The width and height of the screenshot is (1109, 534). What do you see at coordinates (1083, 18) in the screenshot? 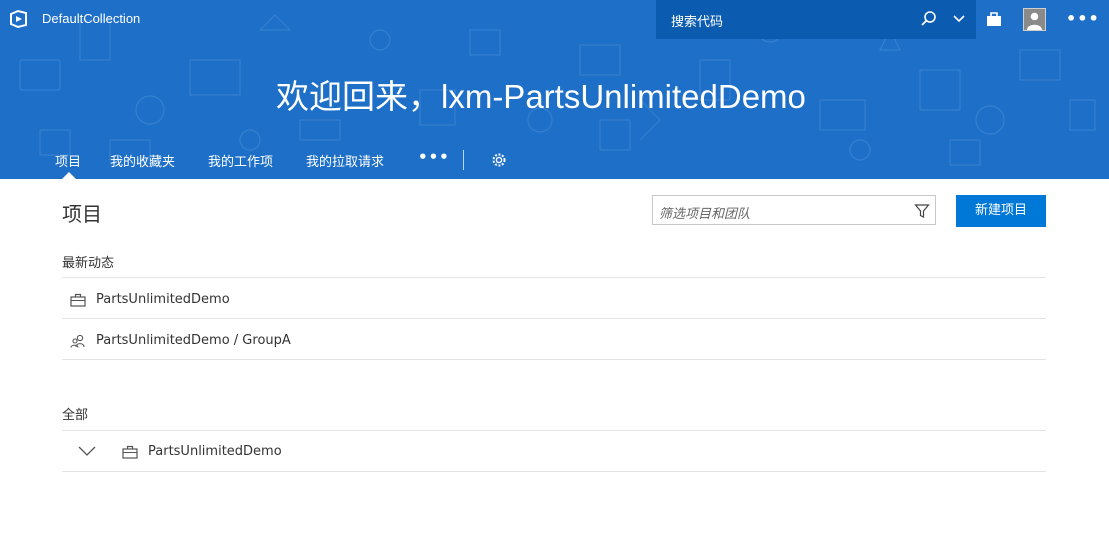
I see `more-options-icon: •••` at bounding box center [1083, 18].